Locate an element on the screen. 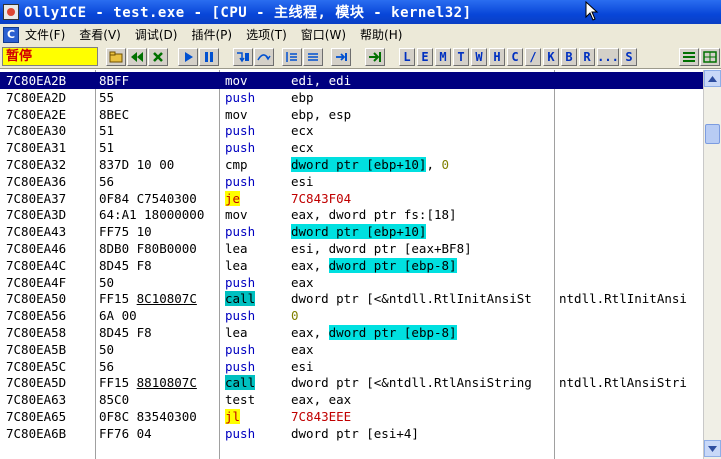 The image size is (721, 459). memory-window-button: M is located at coordinates (443, 57).